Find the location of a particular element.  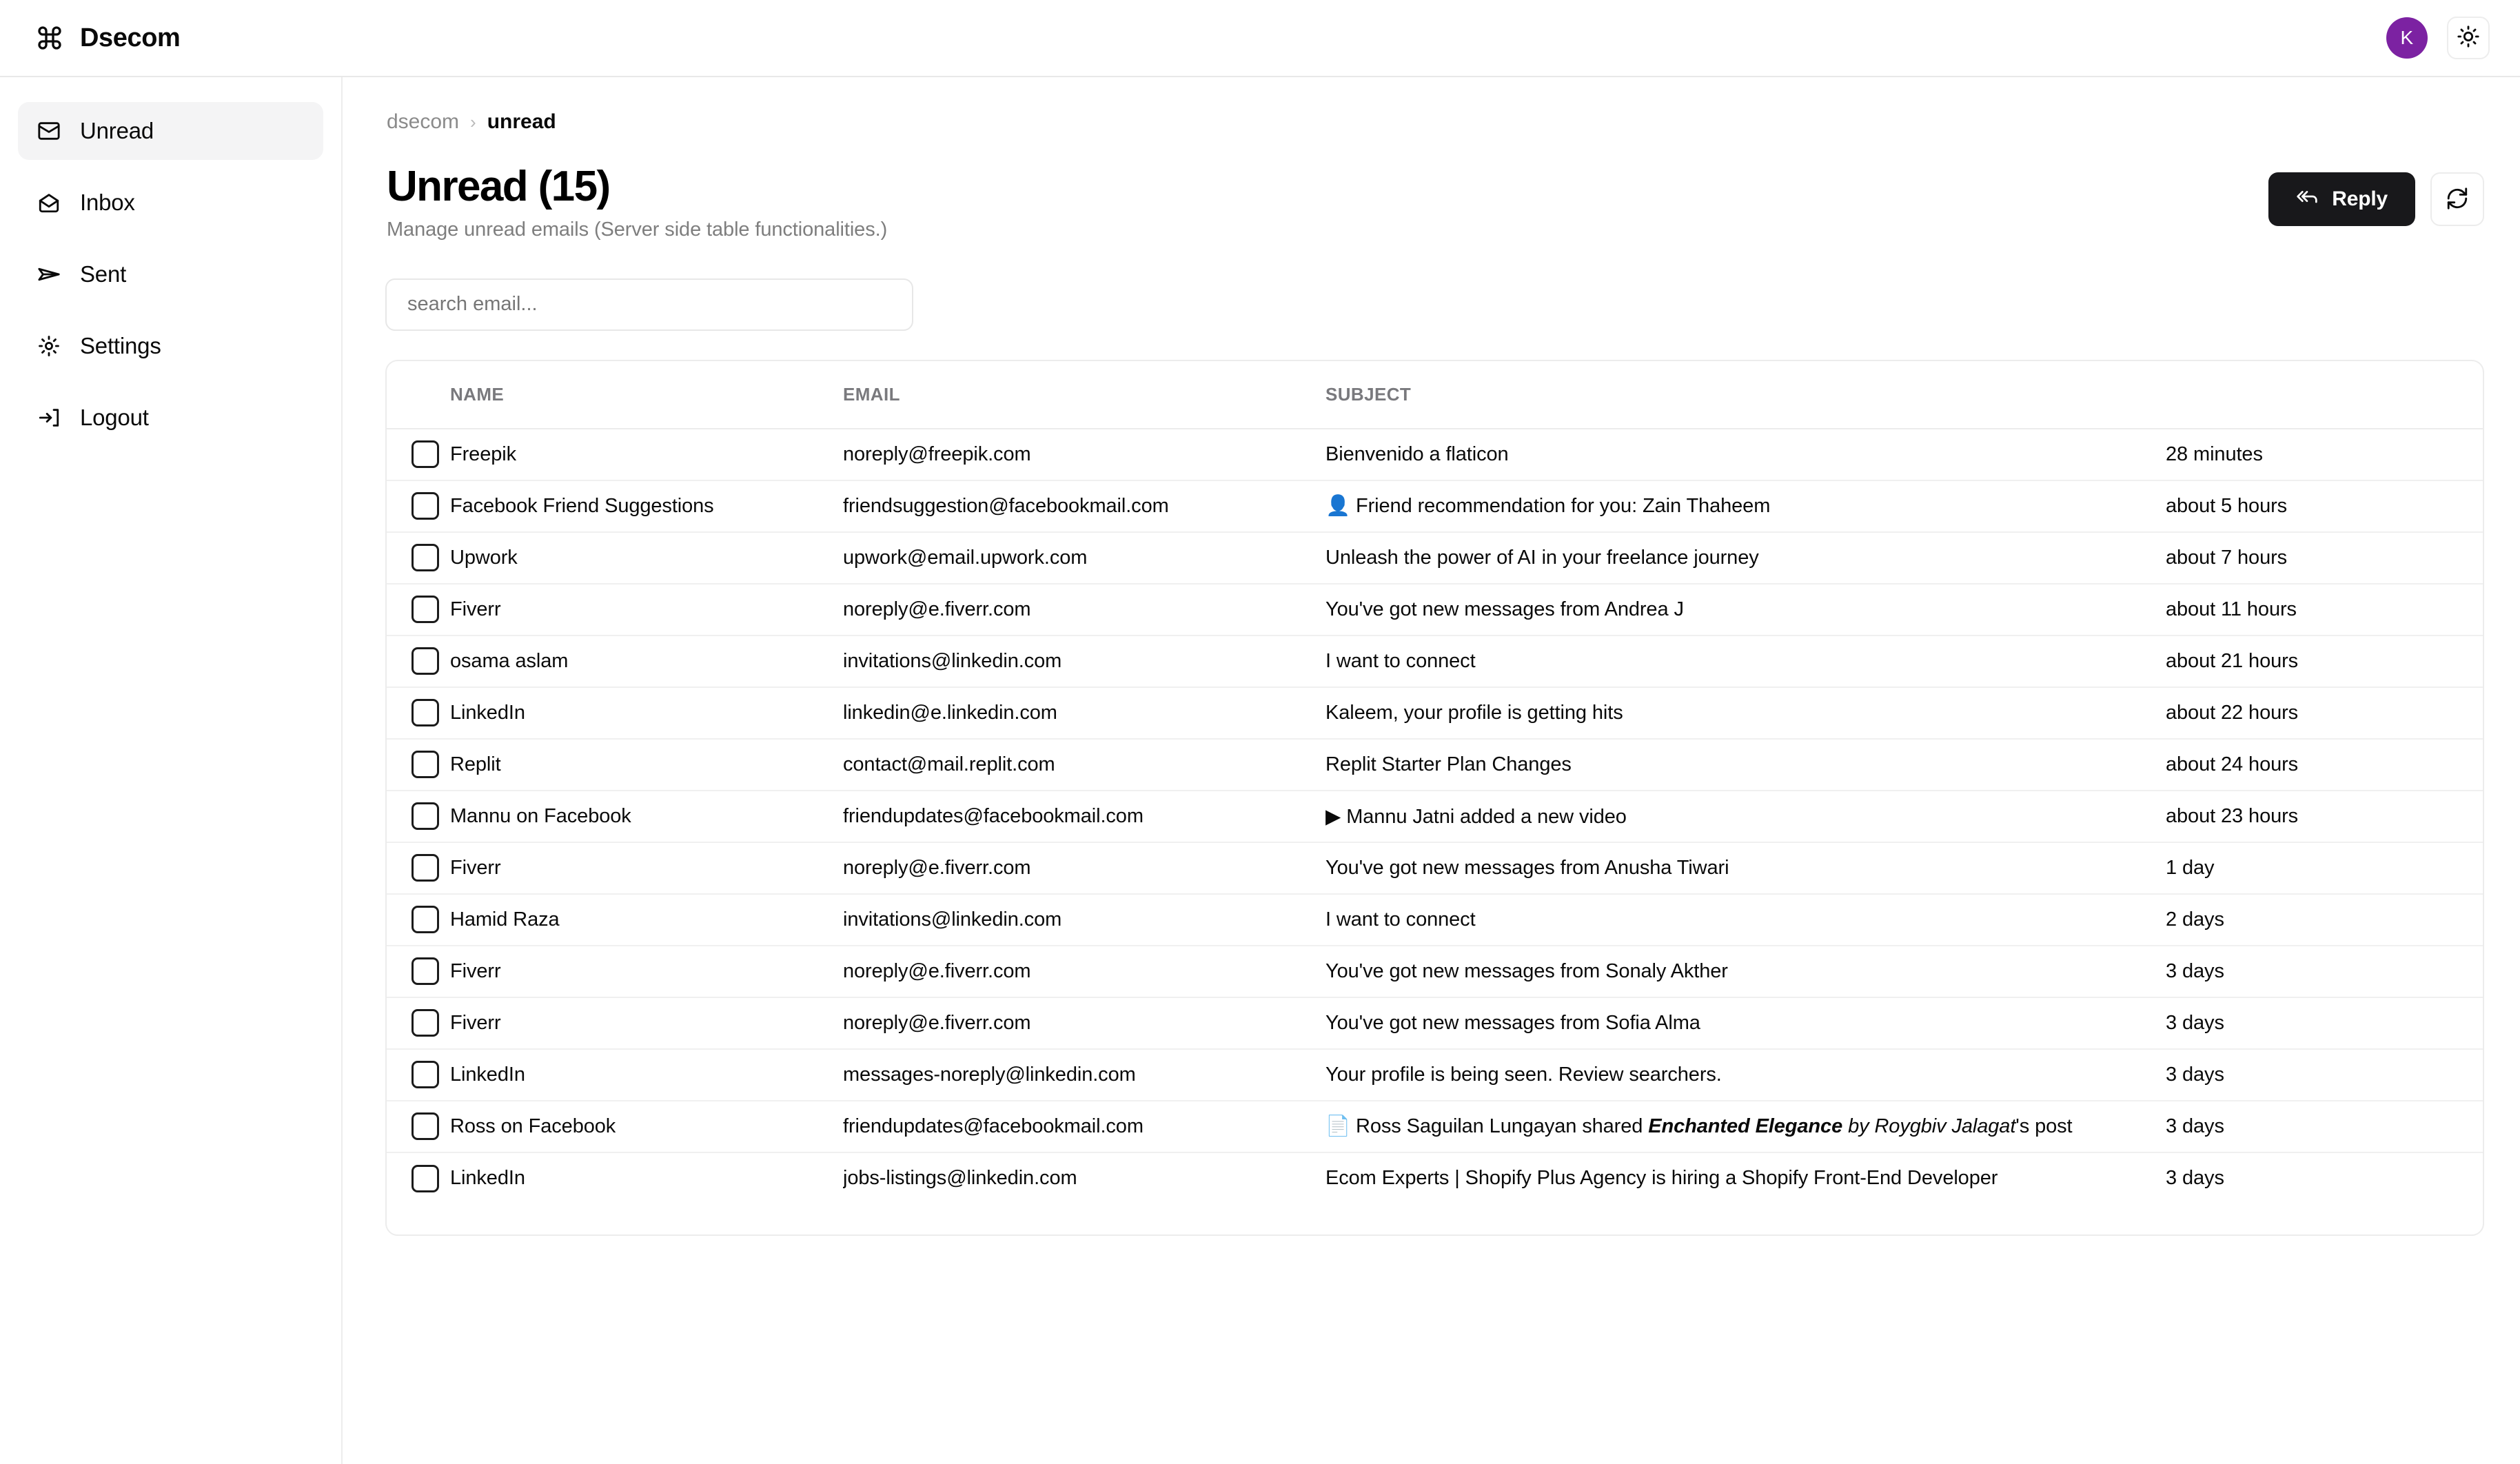

sun-icon is located at coordinates (2468, 38).